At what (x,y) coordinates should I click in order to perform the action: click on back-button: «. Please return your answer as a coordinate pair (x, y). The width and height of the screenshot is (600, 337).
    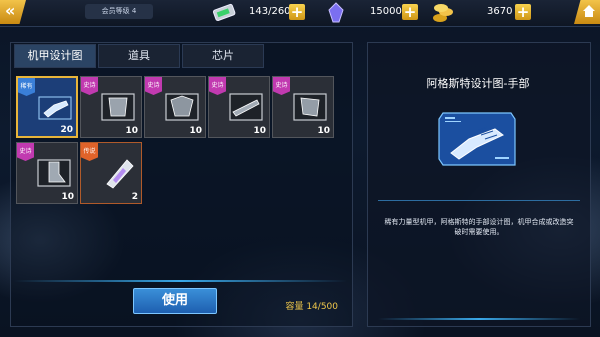
    Looking at the image, I should click on (13, 12).